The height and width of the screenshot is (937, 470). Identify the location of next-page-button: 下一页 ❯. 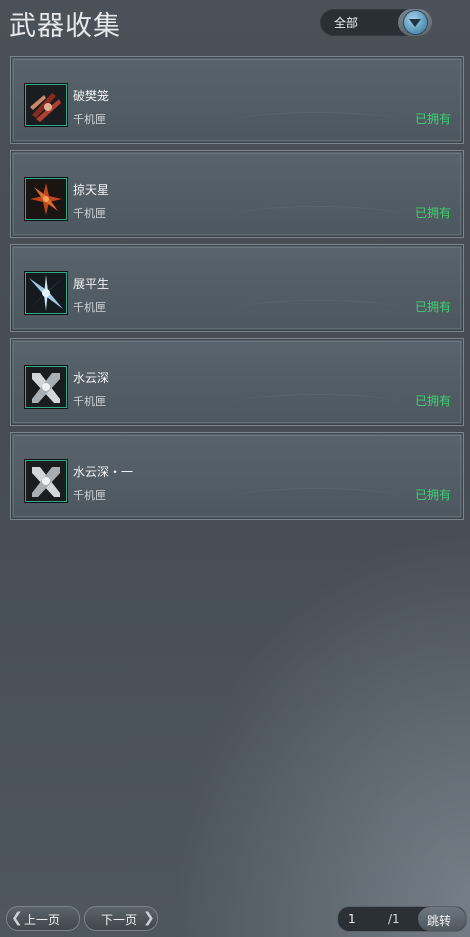
(121, 918).